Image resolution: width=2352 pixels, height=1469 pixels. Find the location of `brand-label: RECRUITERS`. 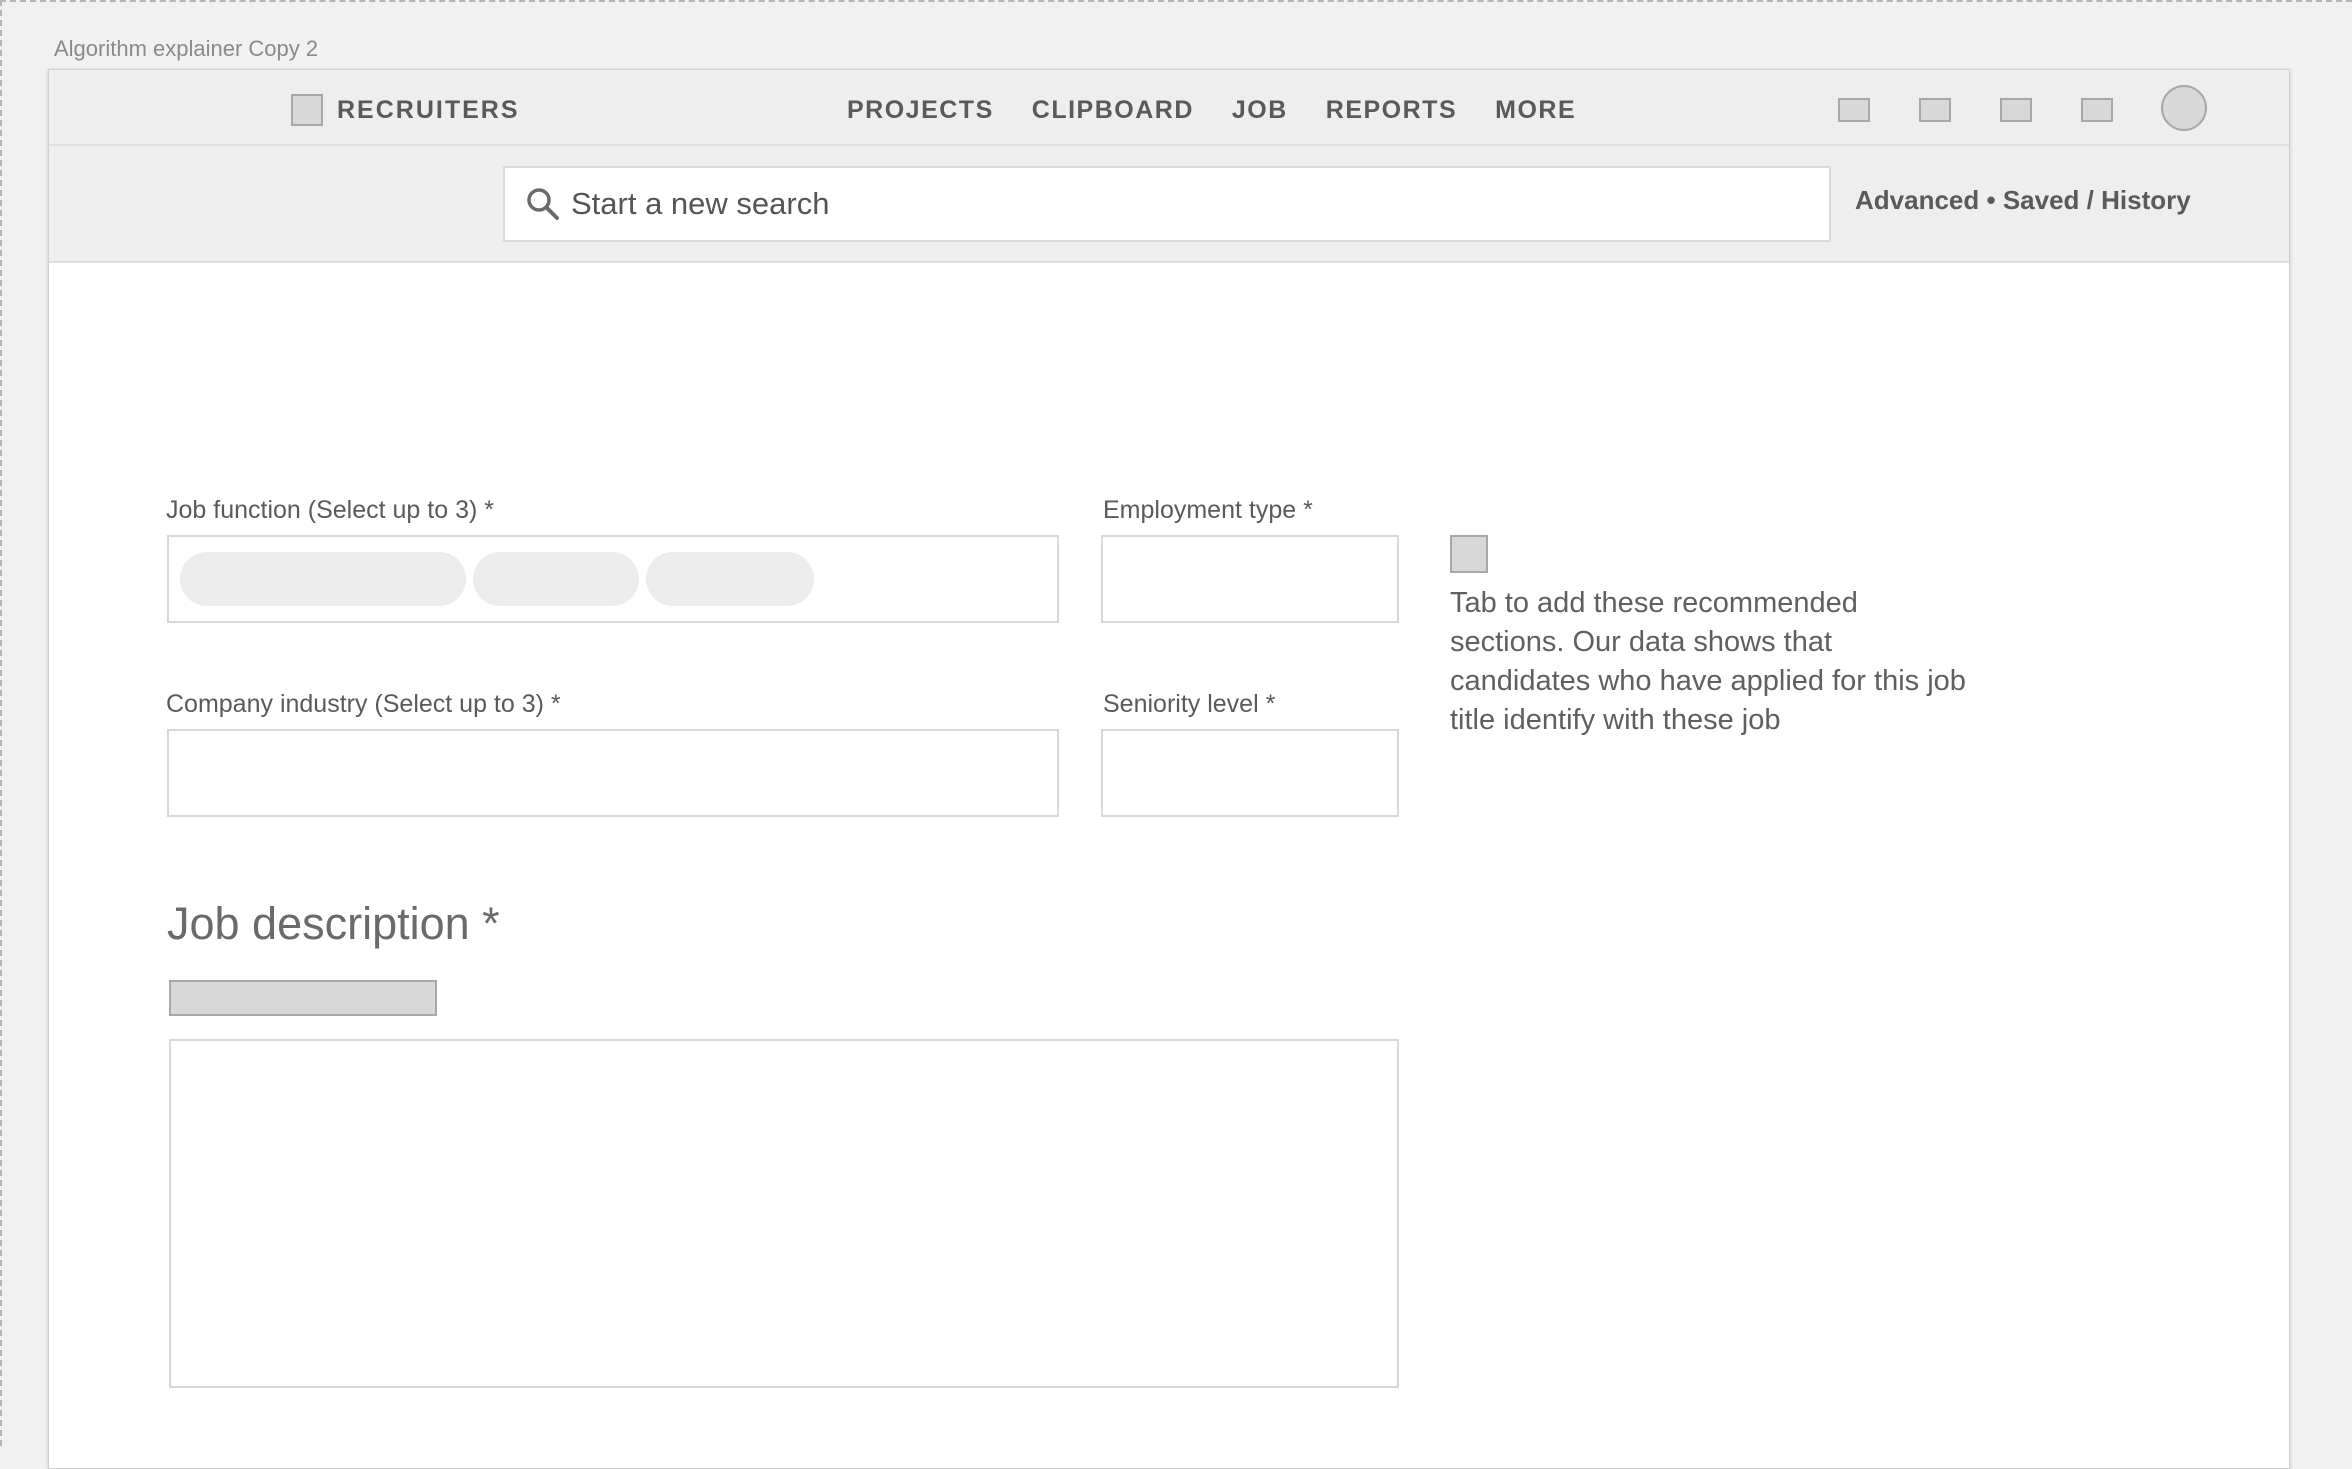

brand-label: RECRUITERS is located at coordinates (428, 109).